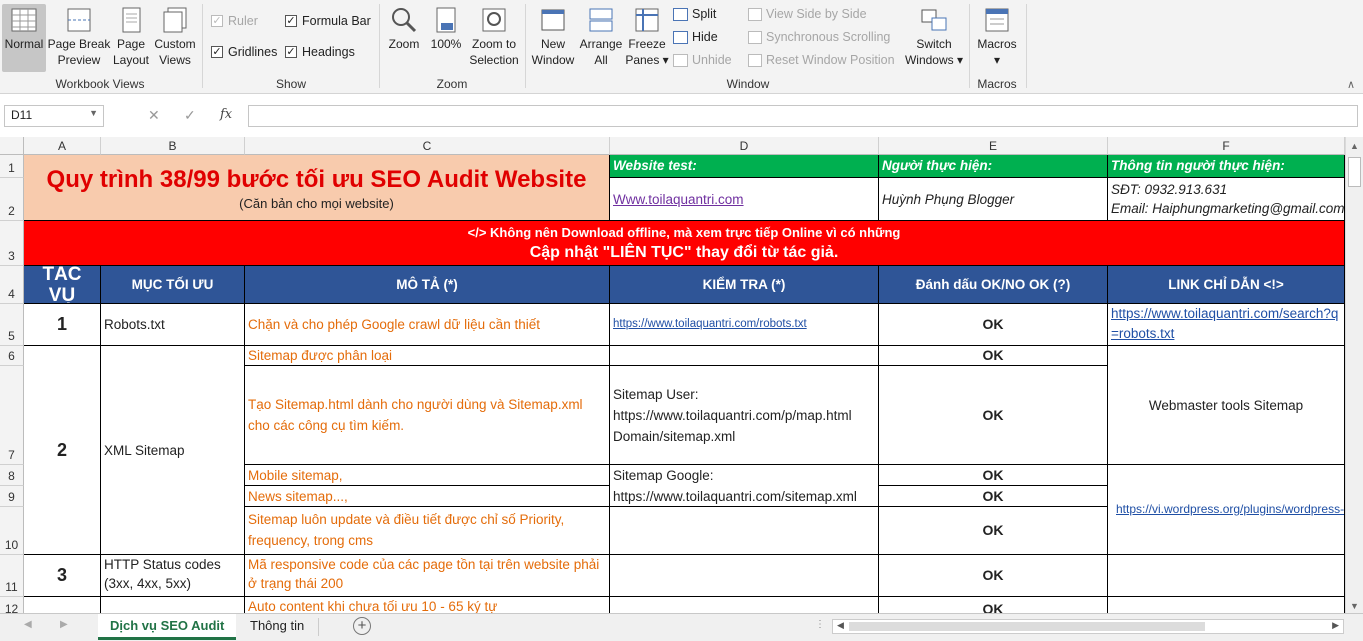 Image resolution: width=1363 pixels, height=641 pixels. Describe the element at coordinates (494, 36) in the screenshot. I see `zoom-to-selection-button: Zoom to Selection` at that location.